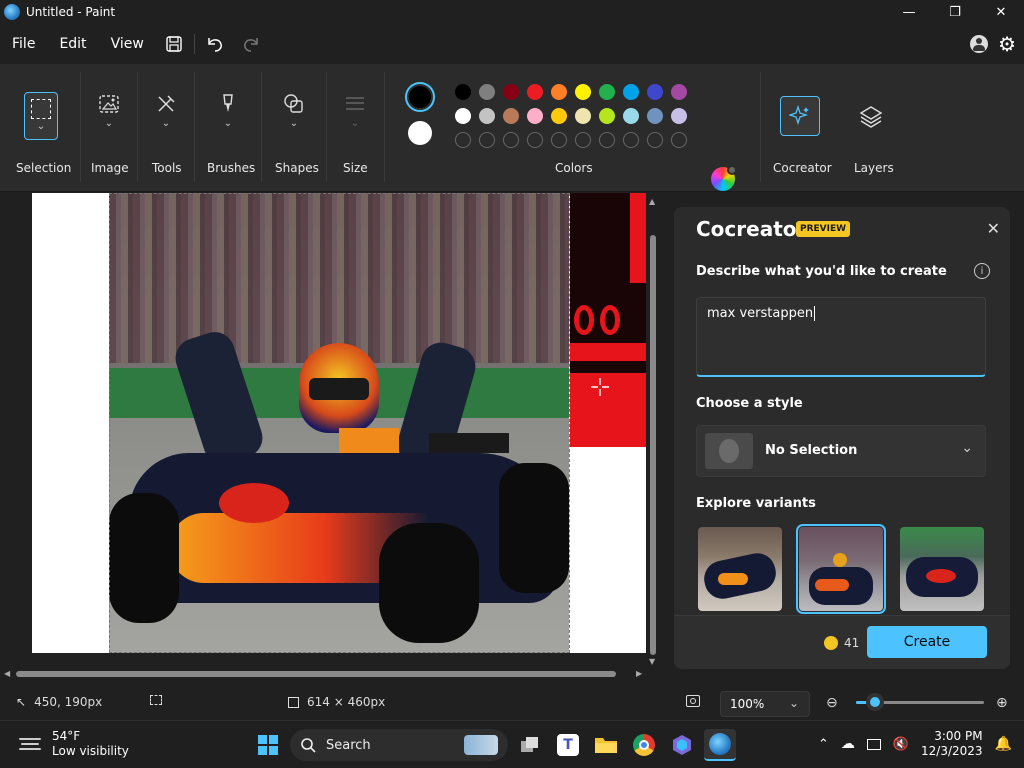  What do you see at coordinates (174, 44) in the screenshot?
I see `save-icon` at bounding box center [174, 44].